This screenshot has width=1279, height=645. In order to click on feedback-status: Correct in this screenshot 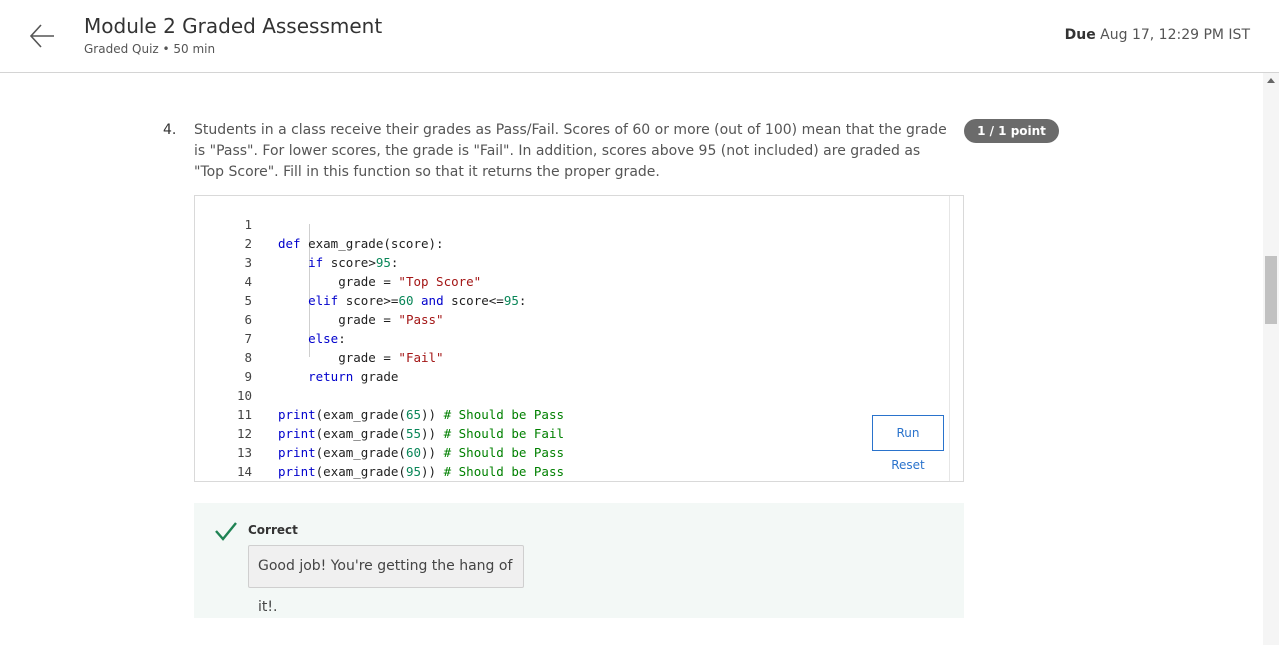, I will do `click(273, 530)`.